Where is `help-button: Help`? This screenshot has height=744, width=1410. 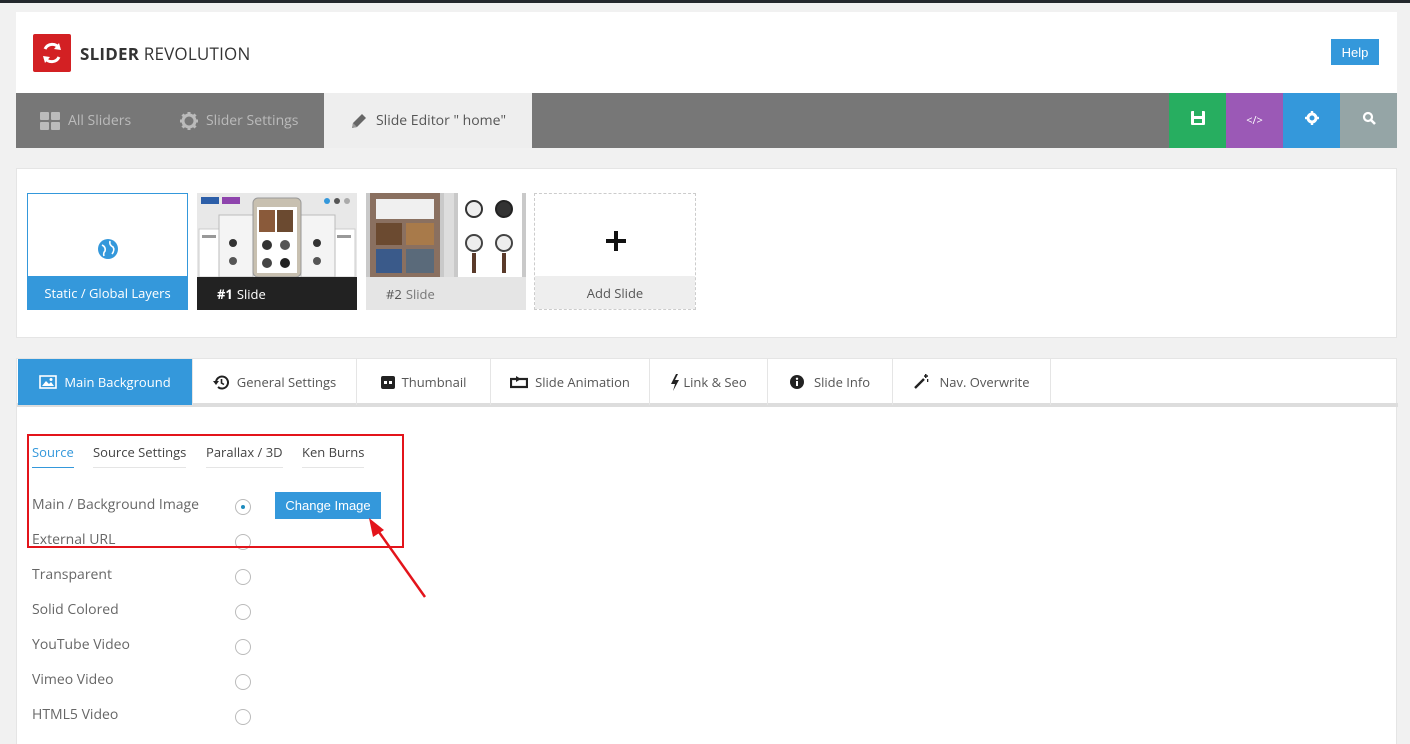
help-button: Help is located at coordinates (1355, 52).